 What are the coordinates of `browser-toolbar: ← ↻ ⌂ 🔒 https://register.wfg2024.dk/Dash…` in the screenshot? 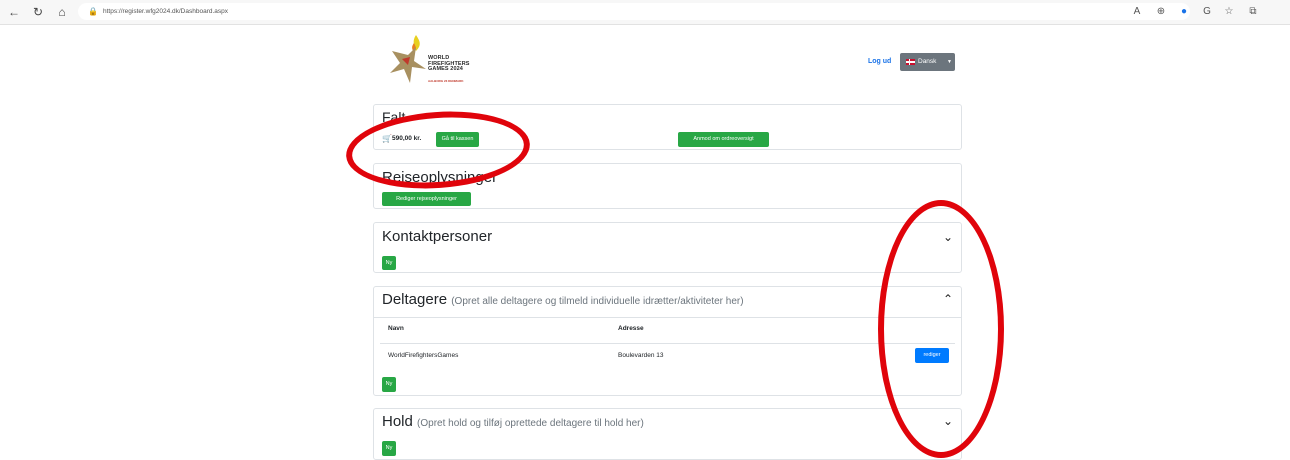 It's located at (645, 12).